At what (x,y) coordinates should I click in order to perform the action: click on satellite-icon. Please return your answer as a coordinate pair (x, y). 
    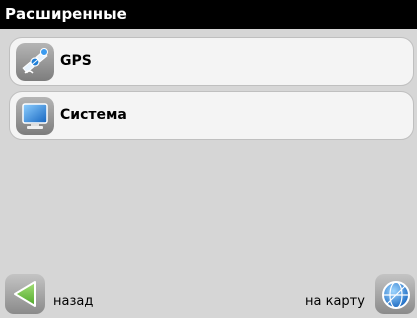
    Looking at the image, I should click on (35, 62).